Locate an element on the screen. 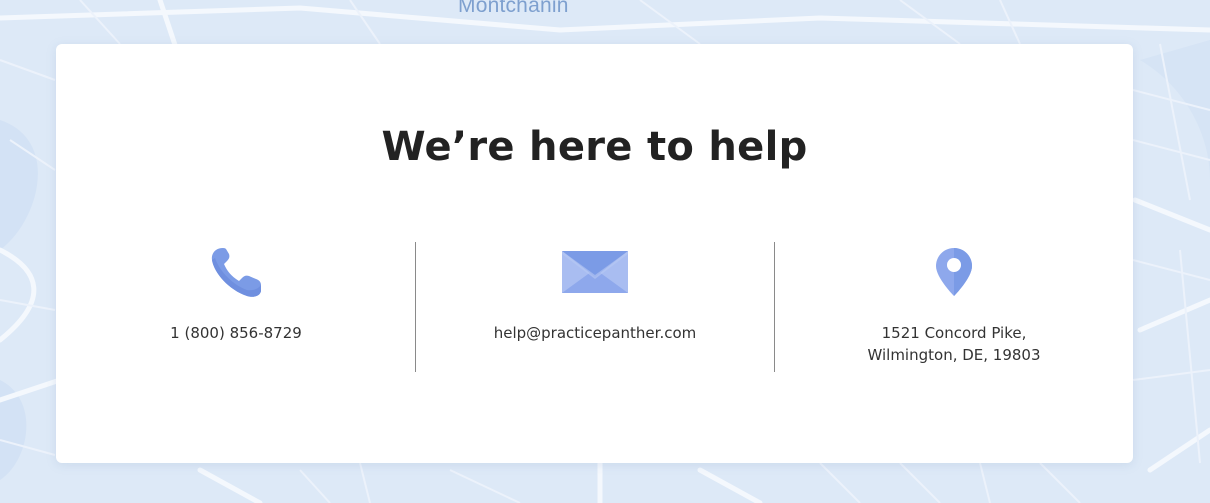  address-contact: 1521 Concord Pike, Wilmington, DE, 19803 is located at coordinates (954, 304).